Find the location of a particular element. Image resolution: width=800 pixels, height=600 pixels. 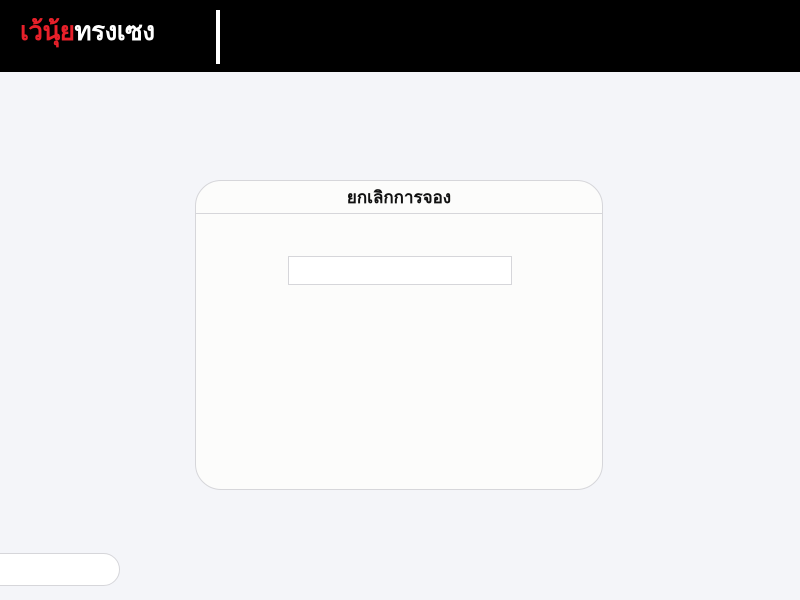

header-divider is located at coordinates (218, 37).